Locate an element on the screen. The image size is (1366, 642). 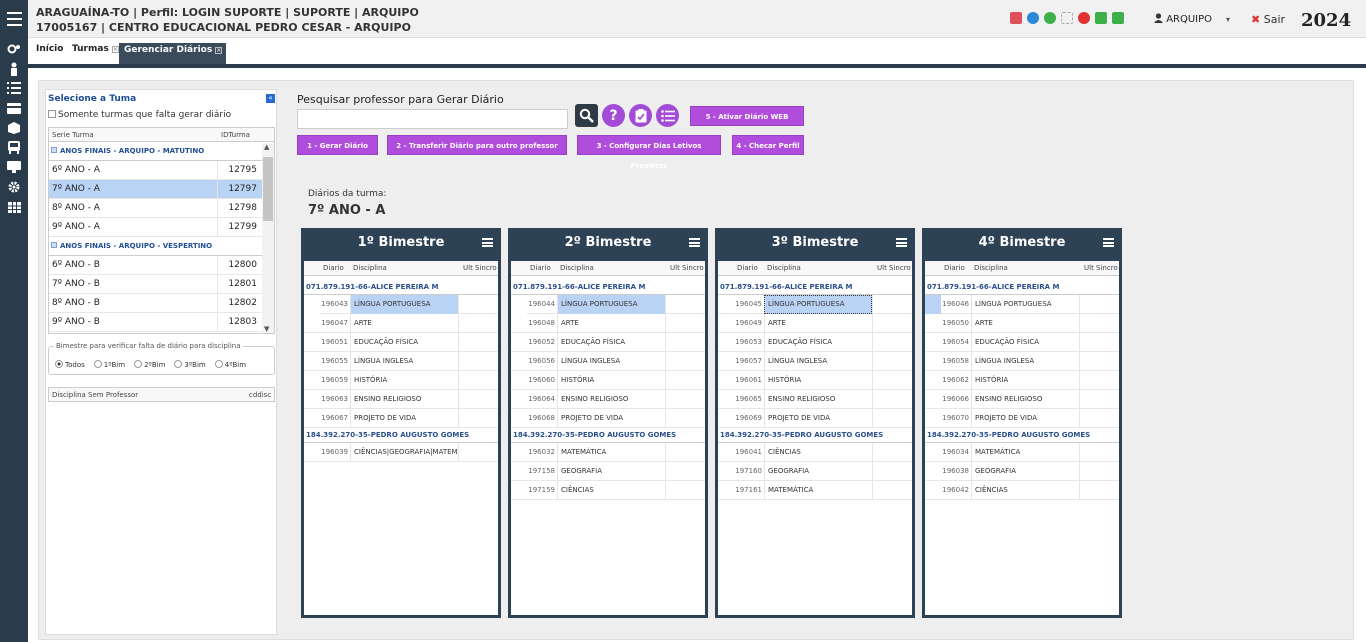
turma-row: 6º ANO - A 12795 is located at coordinates (161, 170).